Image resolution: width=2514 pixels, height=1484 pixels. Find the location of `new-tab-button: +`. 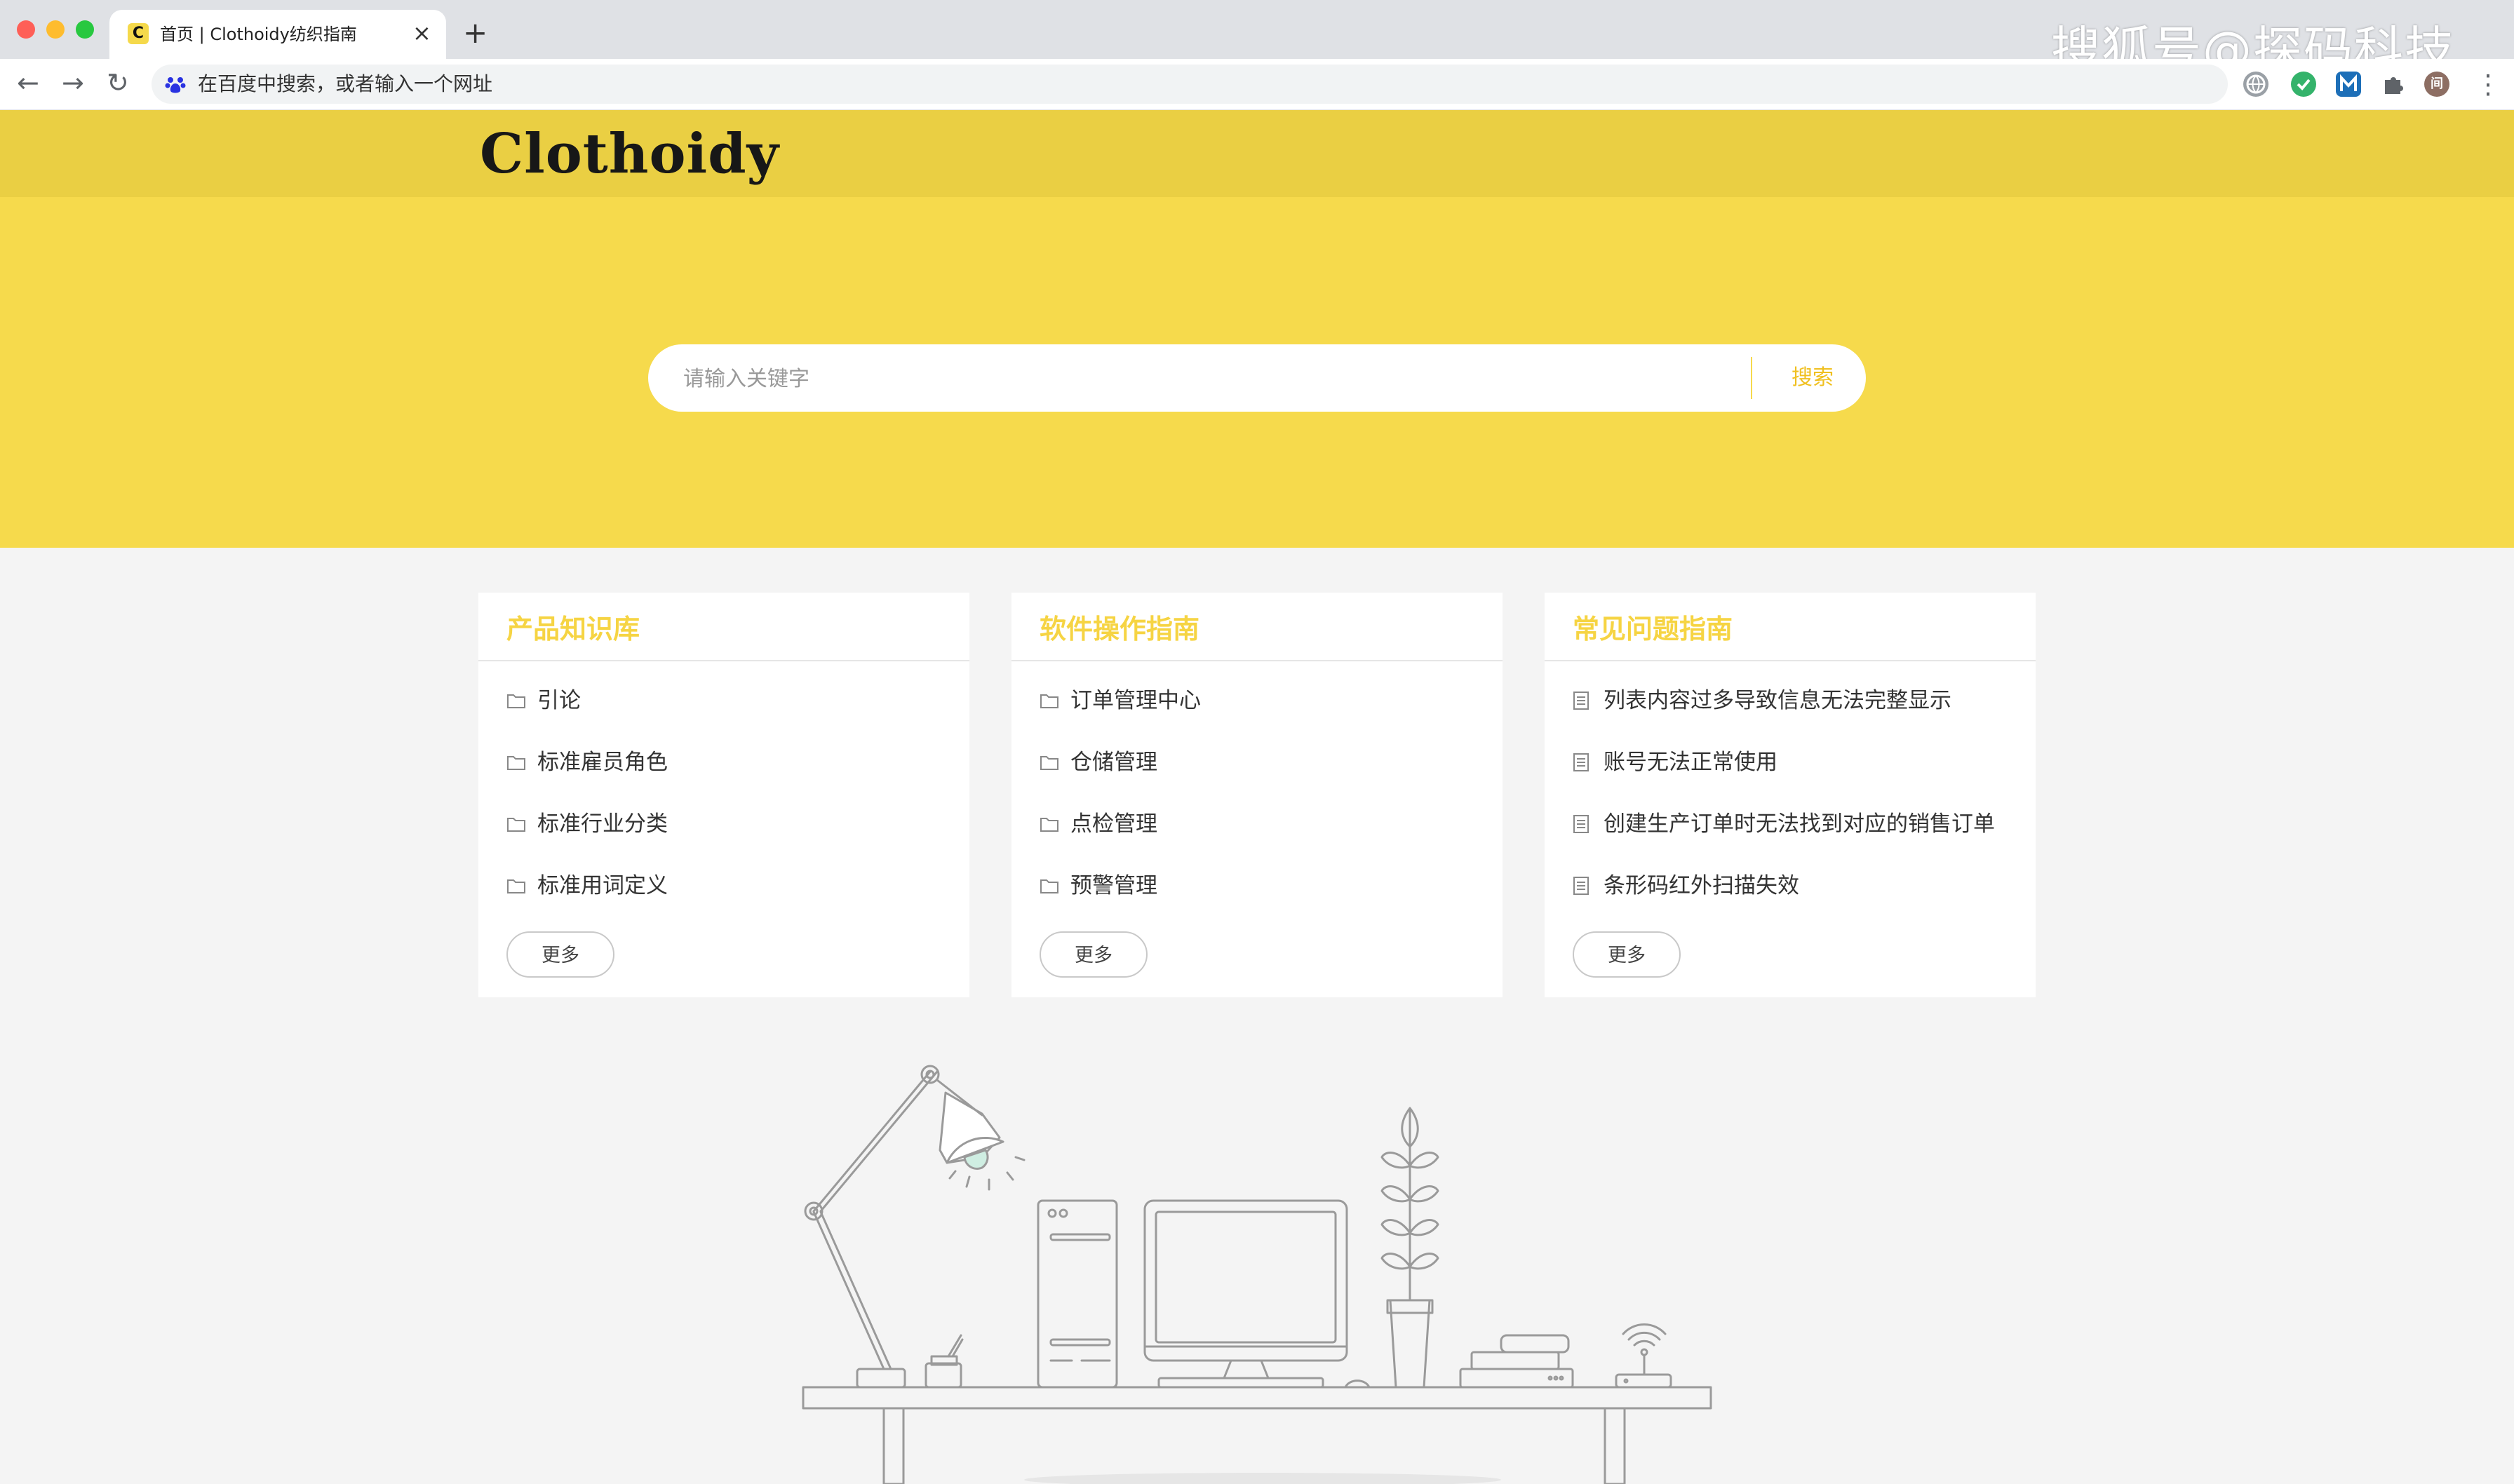

new-tab-button: + is located at coordinates (476, 33).